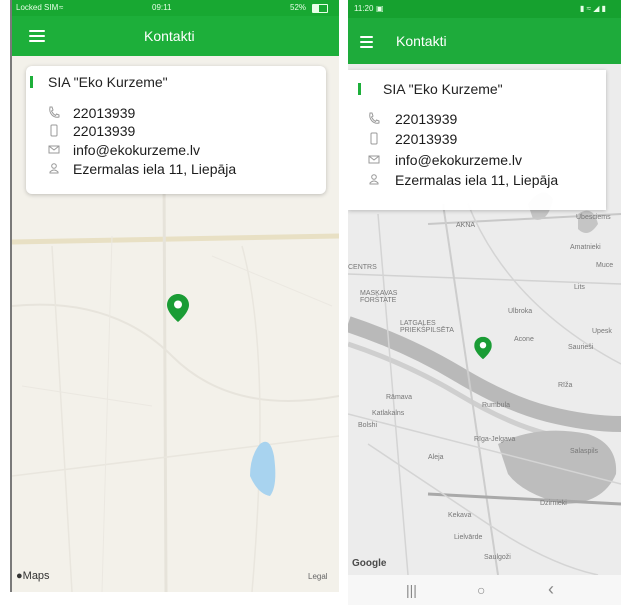 This screenshot has height=605, width=621. Describe the element at coordinates (484, 9) in the screenshot. I see `status-bar: 11:20 ▣ ▮ ≈ ◢ ▮` at that location.